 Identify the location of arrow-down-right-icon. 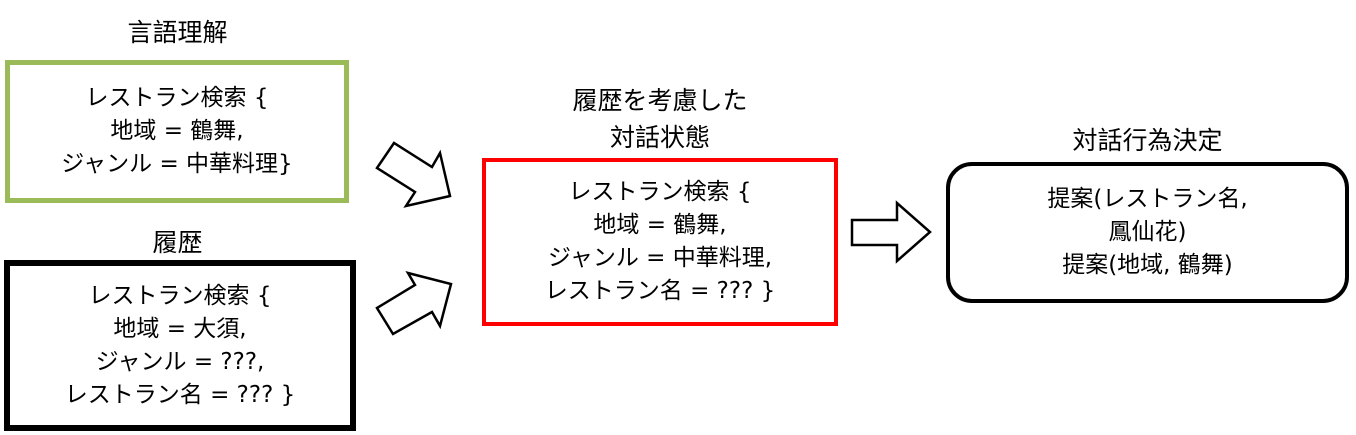
(413, 174).